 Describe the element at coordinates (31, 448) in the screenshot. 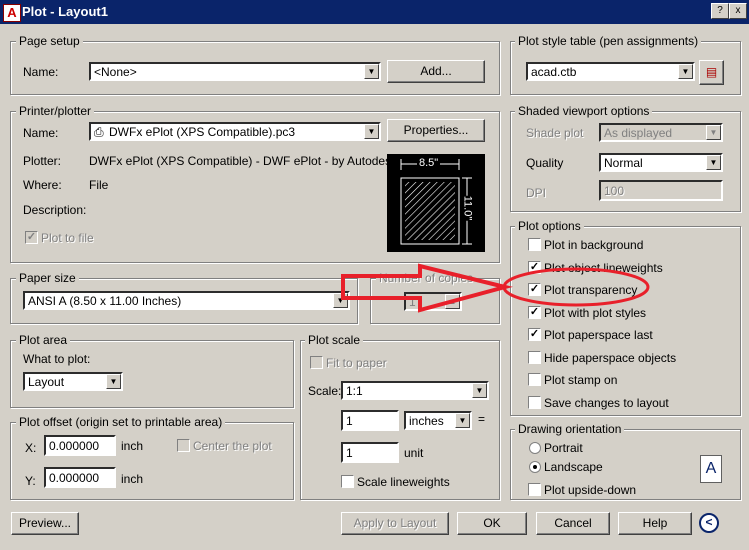

I see `offset-x-label: X:` at that location.